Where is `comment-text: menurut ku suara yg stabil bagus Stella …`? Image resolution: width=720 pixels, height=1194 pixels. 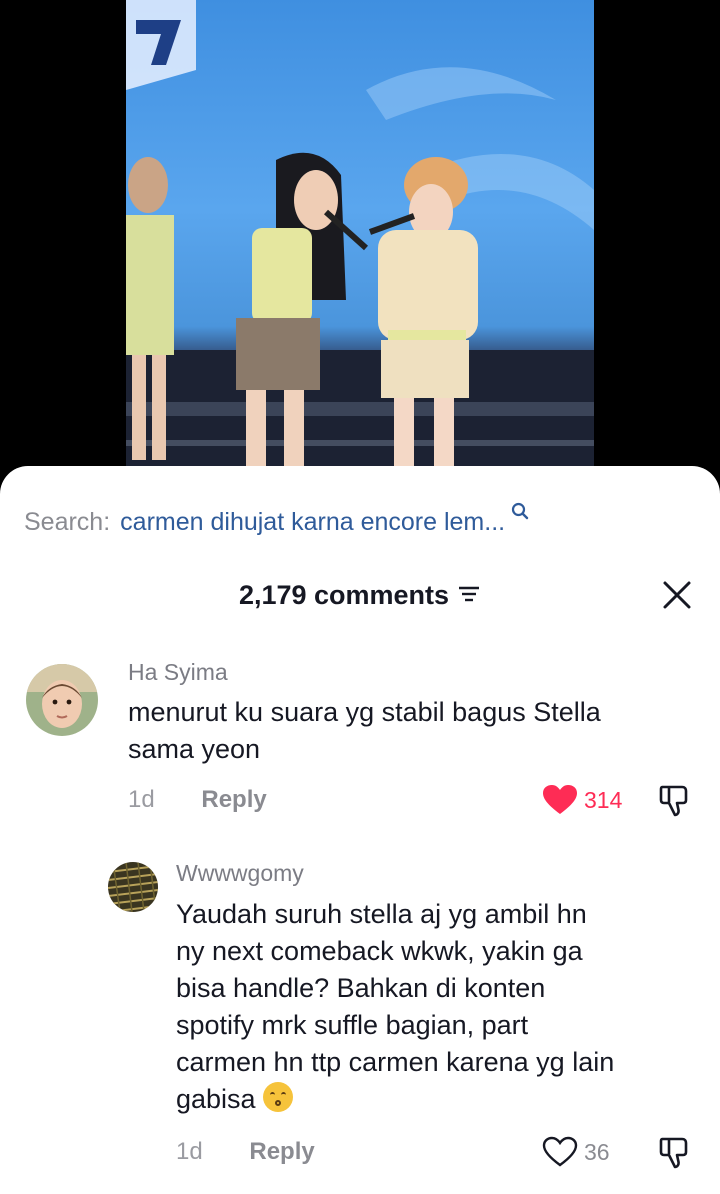
comment-text: menurut ku suara yg stabil bagus Stella … is located at coordinates (364, 731).